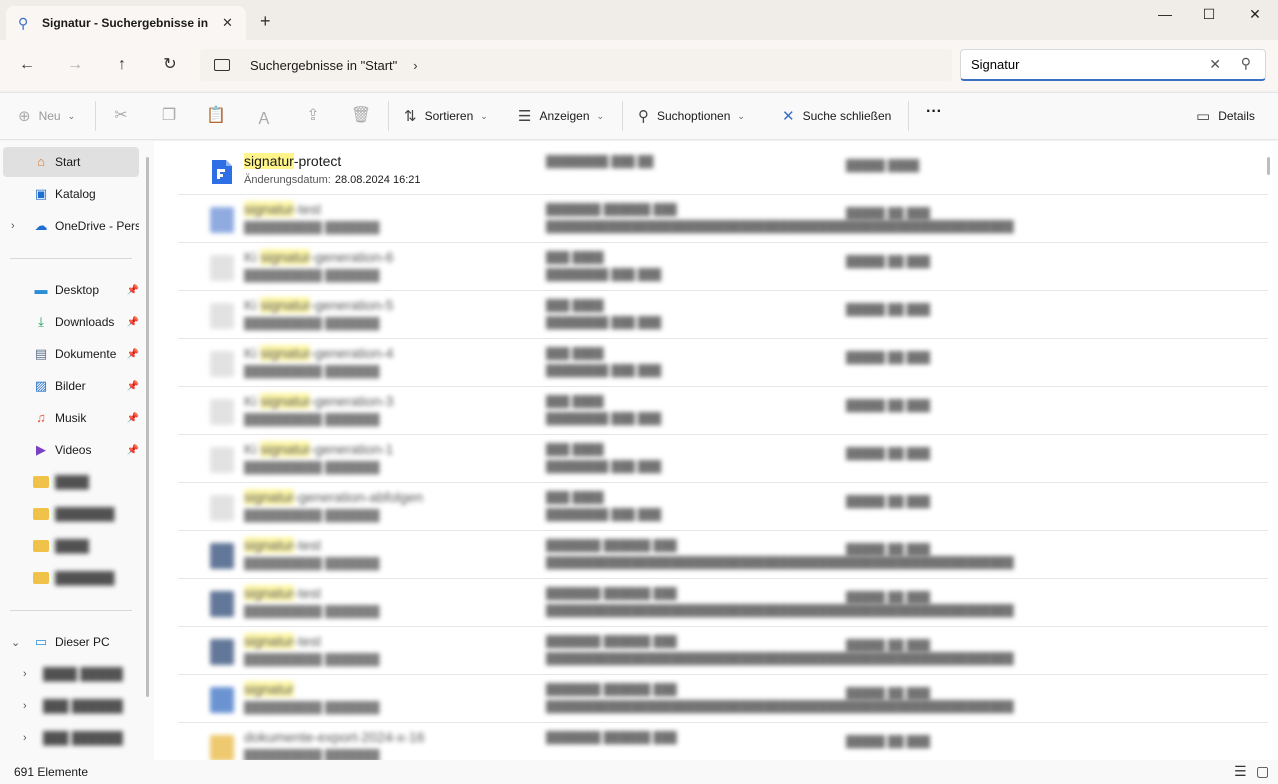 The image size is (1278, 784). Describe the element at coordinates (1255, 14) in the screenshot. I see `close-window-button: ✕` at that location.